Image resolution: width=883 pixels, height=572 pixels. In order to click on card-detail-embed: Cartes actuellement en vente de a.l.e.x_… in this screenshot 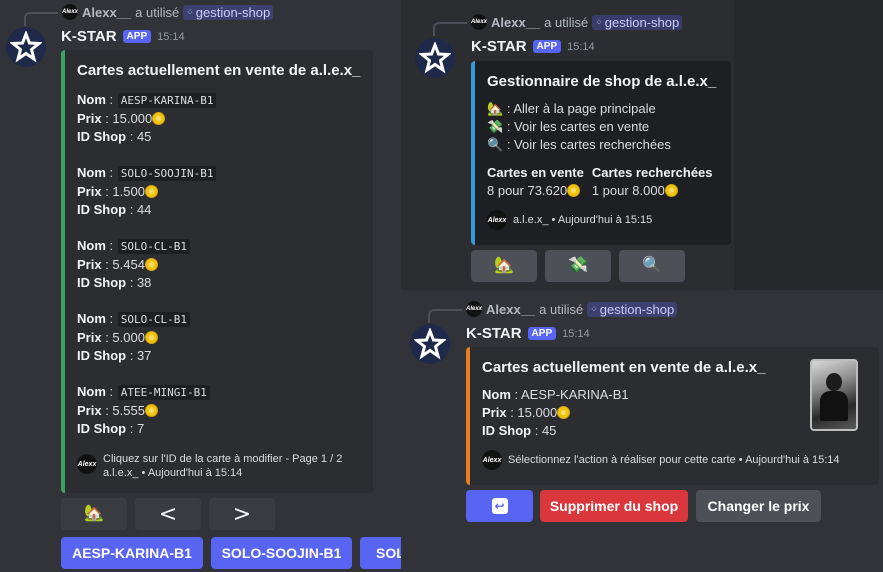, I will do `click(672, 416)`.